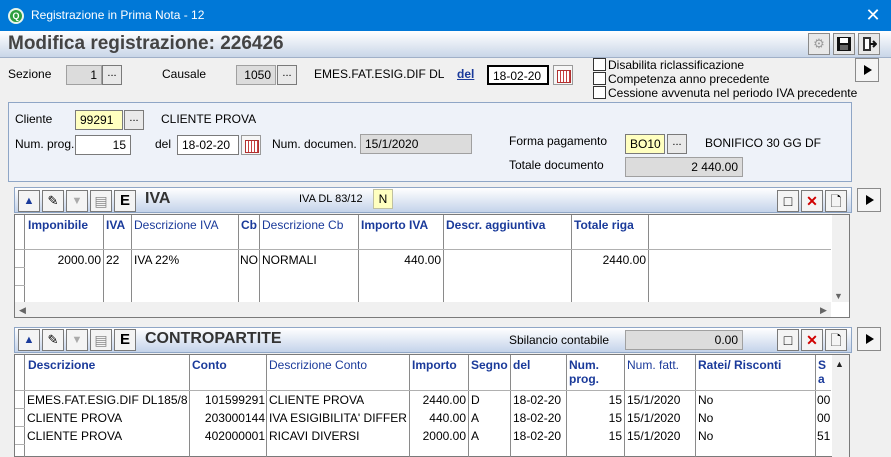 This screenshot has width=891, height=457. I want to click on cessione-checkbox, so click(599, 92).